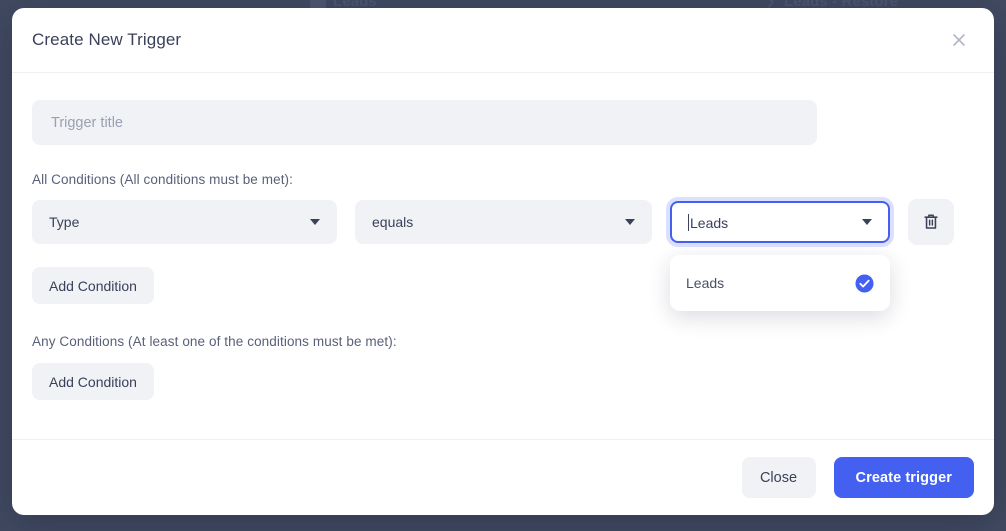  I want to click on dropdown-option-label: Leads, so click(705, 283).